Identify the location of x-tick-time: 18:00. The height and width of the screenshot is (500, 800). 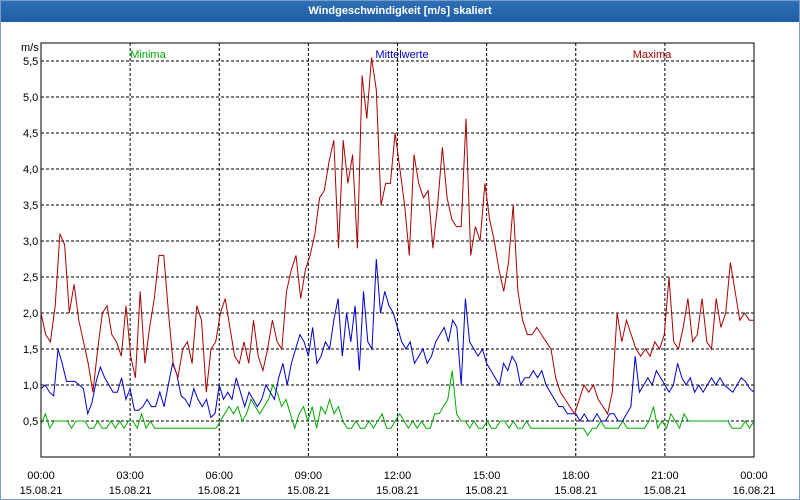
(576, 476).